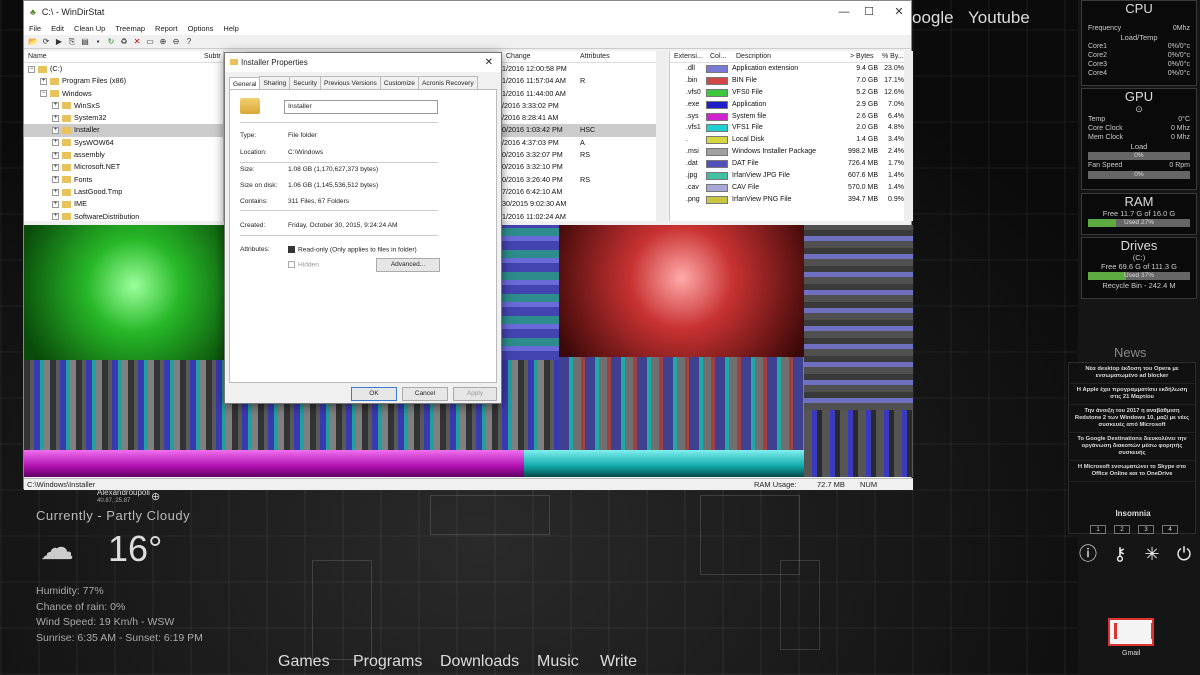  I want to click on attribute-row: 7/2016 6:42:10 AM, so click(582, 192).